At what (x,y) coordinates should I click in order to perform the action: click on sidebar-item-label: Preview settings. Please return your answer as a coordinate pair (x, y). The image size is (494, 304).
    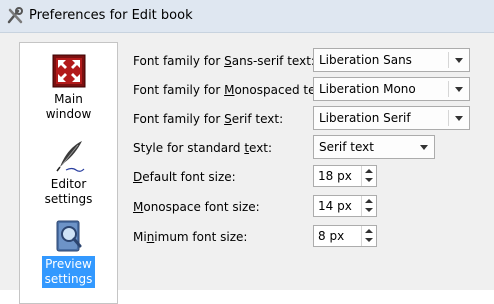
    Looking at the image, I should click on (68, 272).